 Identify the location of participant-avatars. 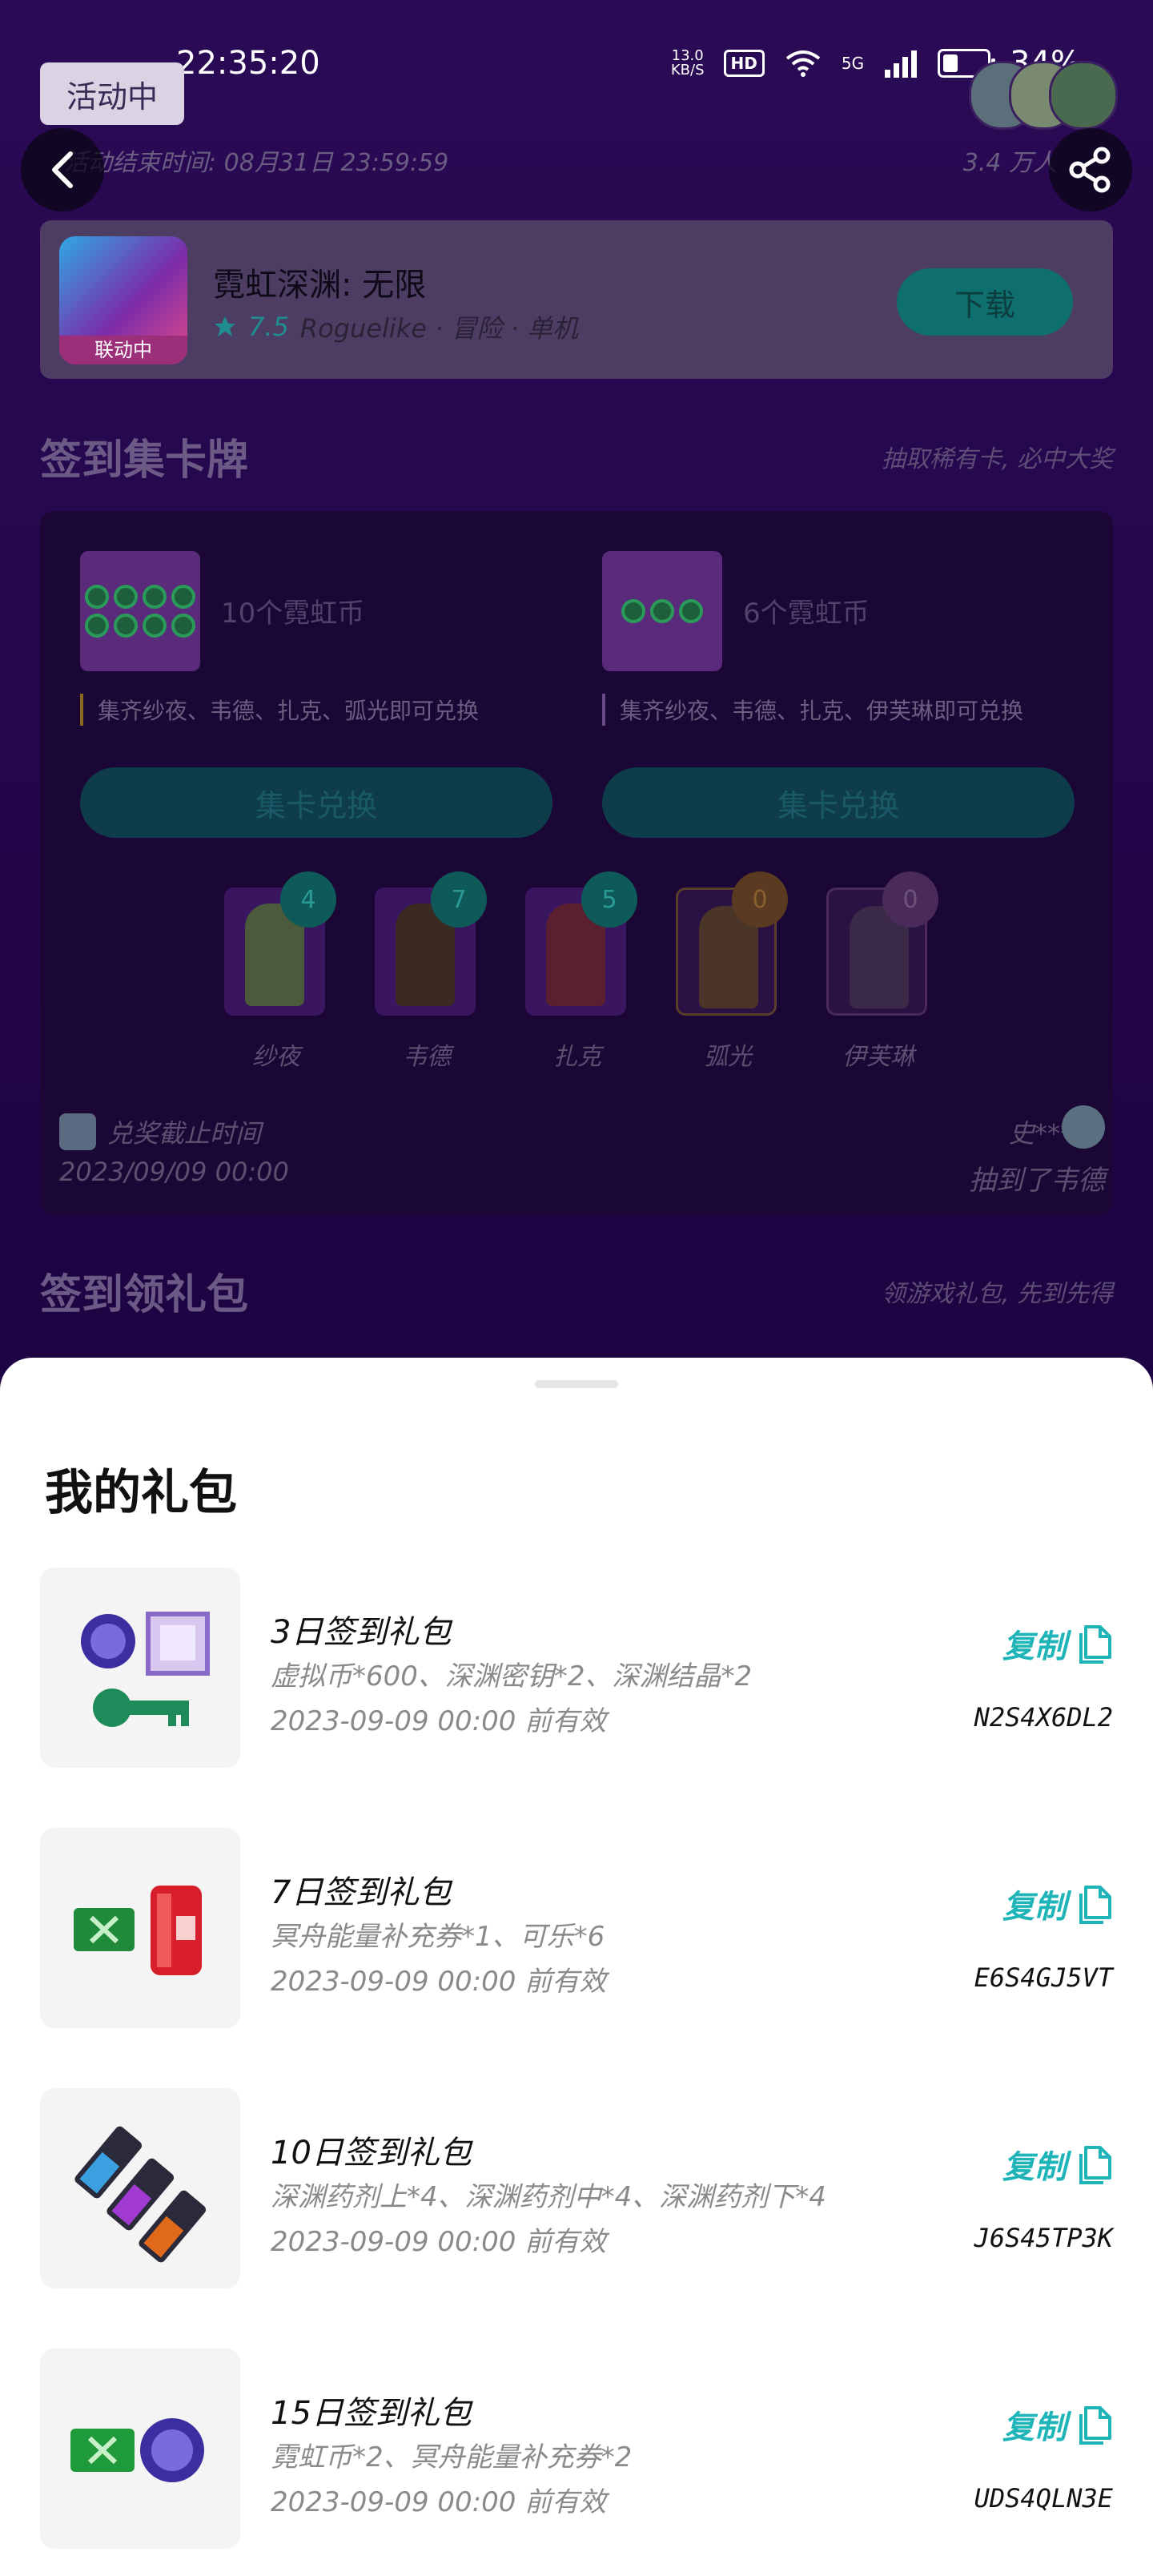
(1043, 95).